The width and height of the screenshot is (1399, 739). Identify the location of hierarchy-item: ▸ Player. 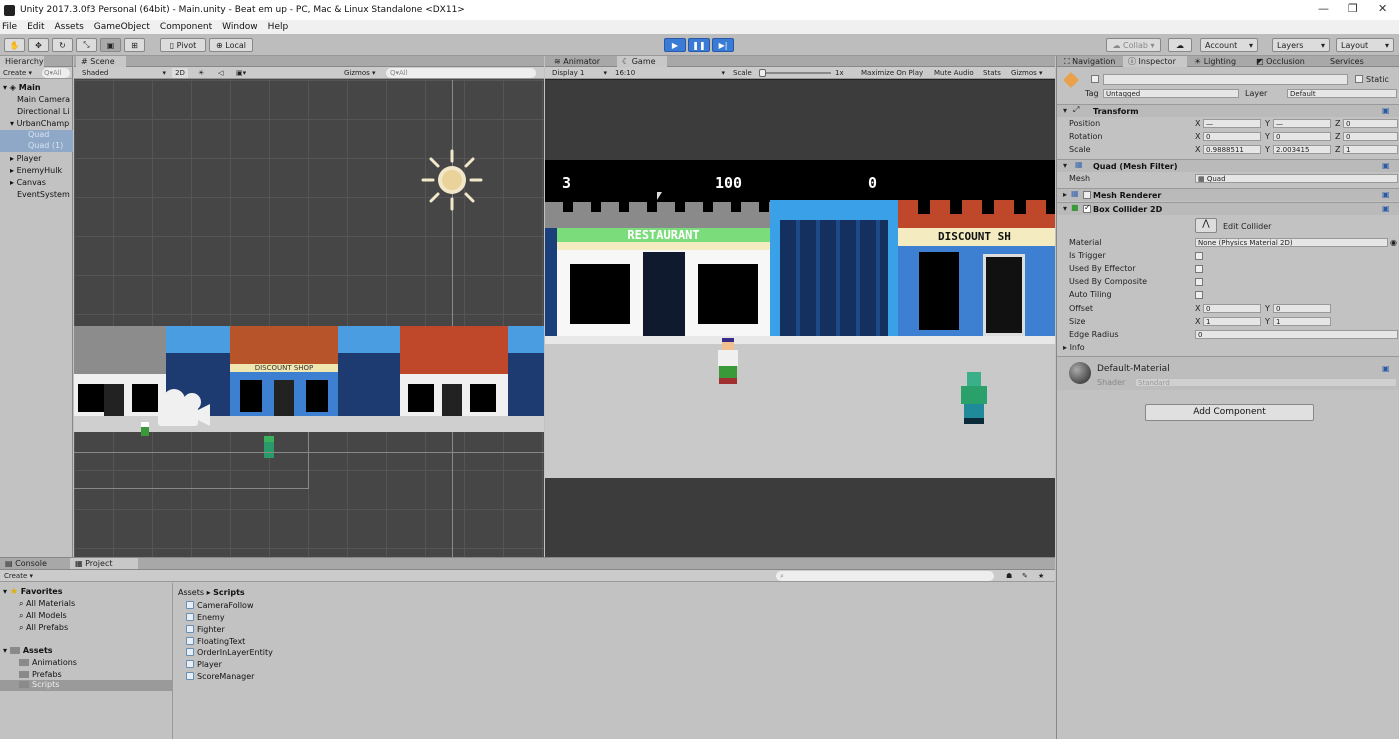
(25, 158).